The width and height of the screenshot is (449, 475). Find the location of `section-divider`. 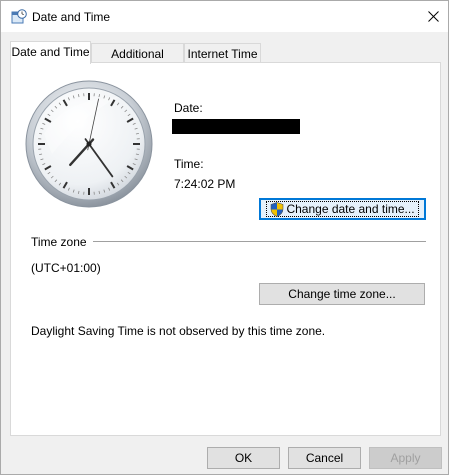

section-divider is located at coordinates (259, 241).